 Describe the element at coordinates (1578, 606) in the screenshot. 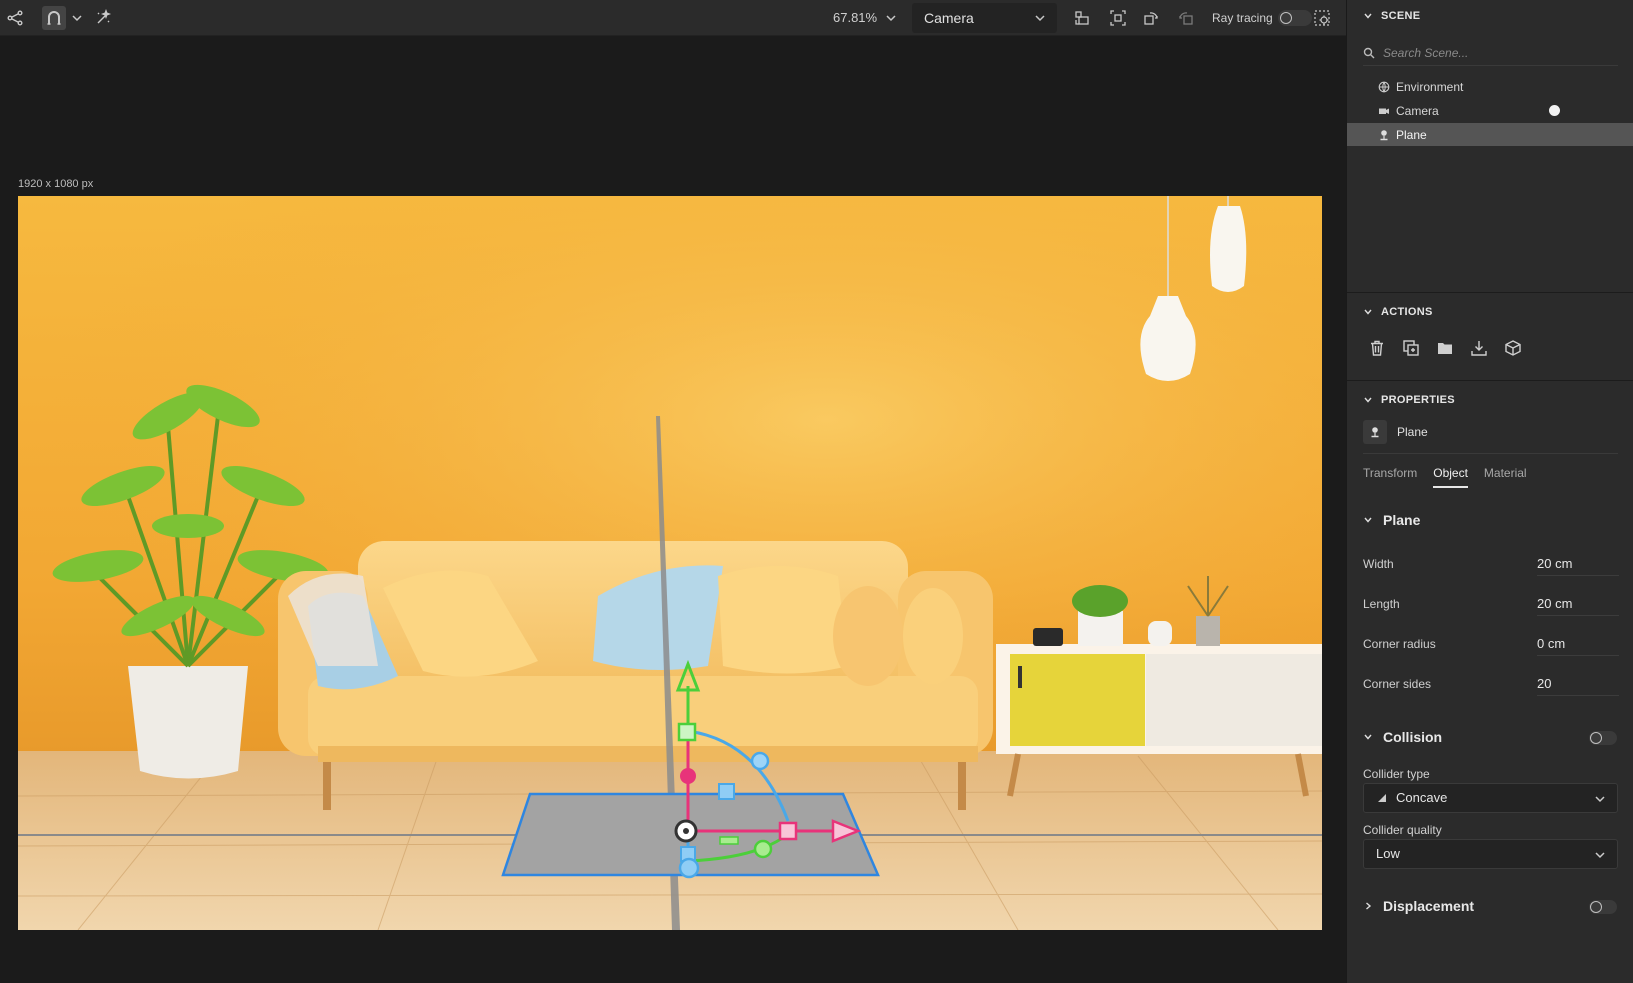

I see `length-field: 20 cm` at that location.